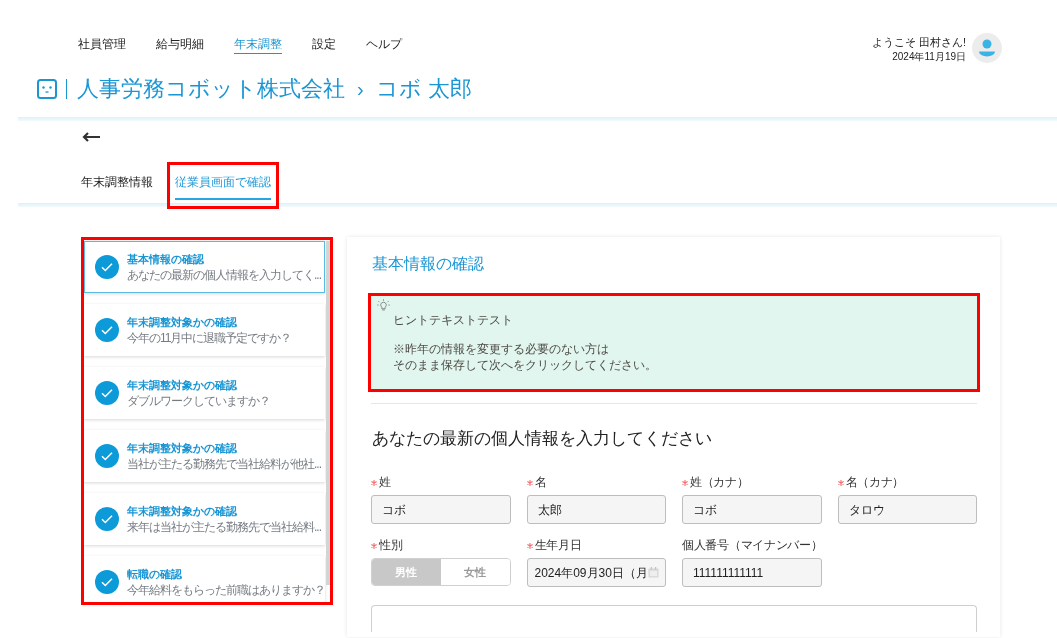 This screenshot has height=638, width=1057. Describe the element at coordinates (324, 45) in the screenshot. I see `nav-link: 設定` at that location.